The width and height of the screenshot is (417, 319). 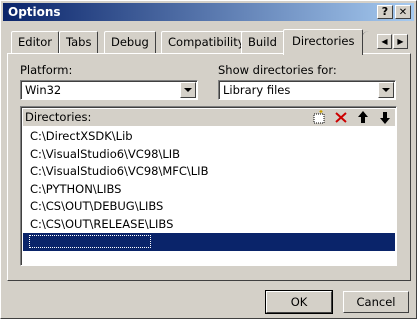 What do you see at coordinates (307, 90) in the screenshot?
I see `show-directories-select: Library files` at bounding box center [307, 90].